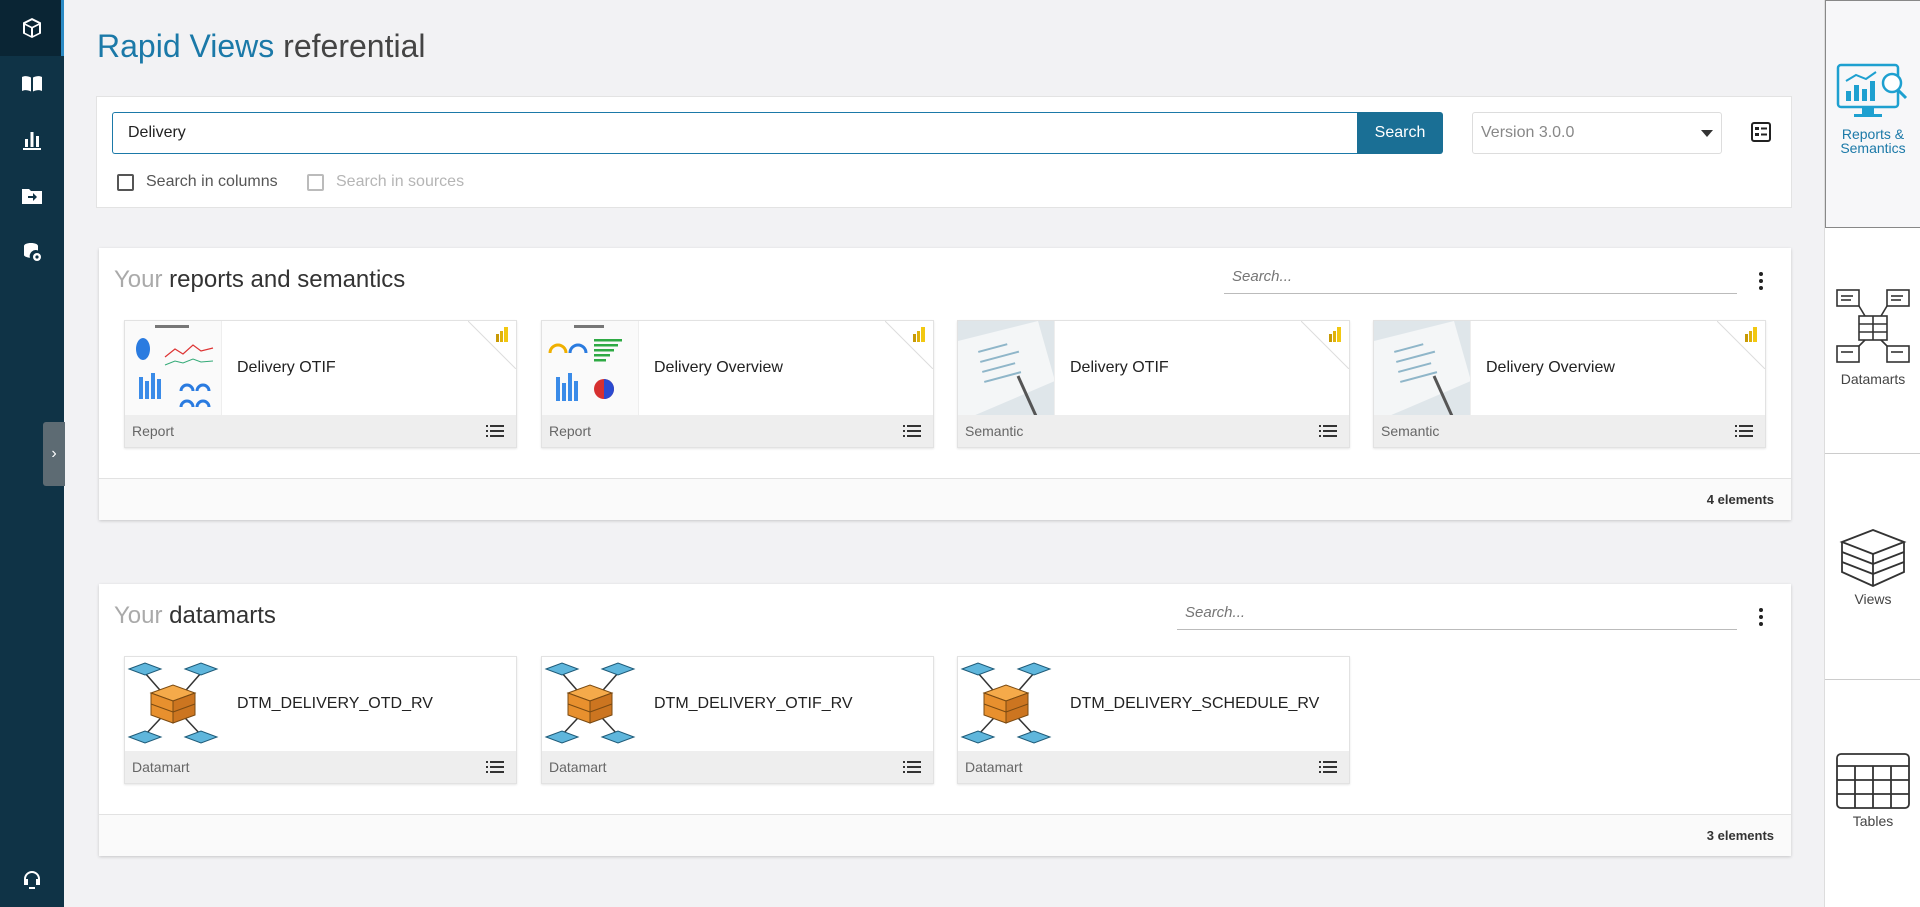 The width and height of the screenshot is (1920, 907). Describe the element at coordinates (1873, 558) in the screenshot. I see `views-cube-icon` at that location.